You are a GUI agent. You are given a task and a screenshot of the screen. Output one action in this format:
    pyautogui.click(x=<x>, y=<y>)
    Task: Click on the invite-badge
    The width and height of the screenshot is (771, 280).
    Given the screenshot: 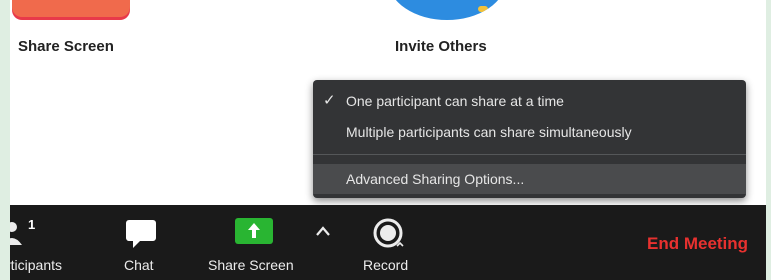 What is the action you would take?
    pyautogui.click(x=483, y=9)
    